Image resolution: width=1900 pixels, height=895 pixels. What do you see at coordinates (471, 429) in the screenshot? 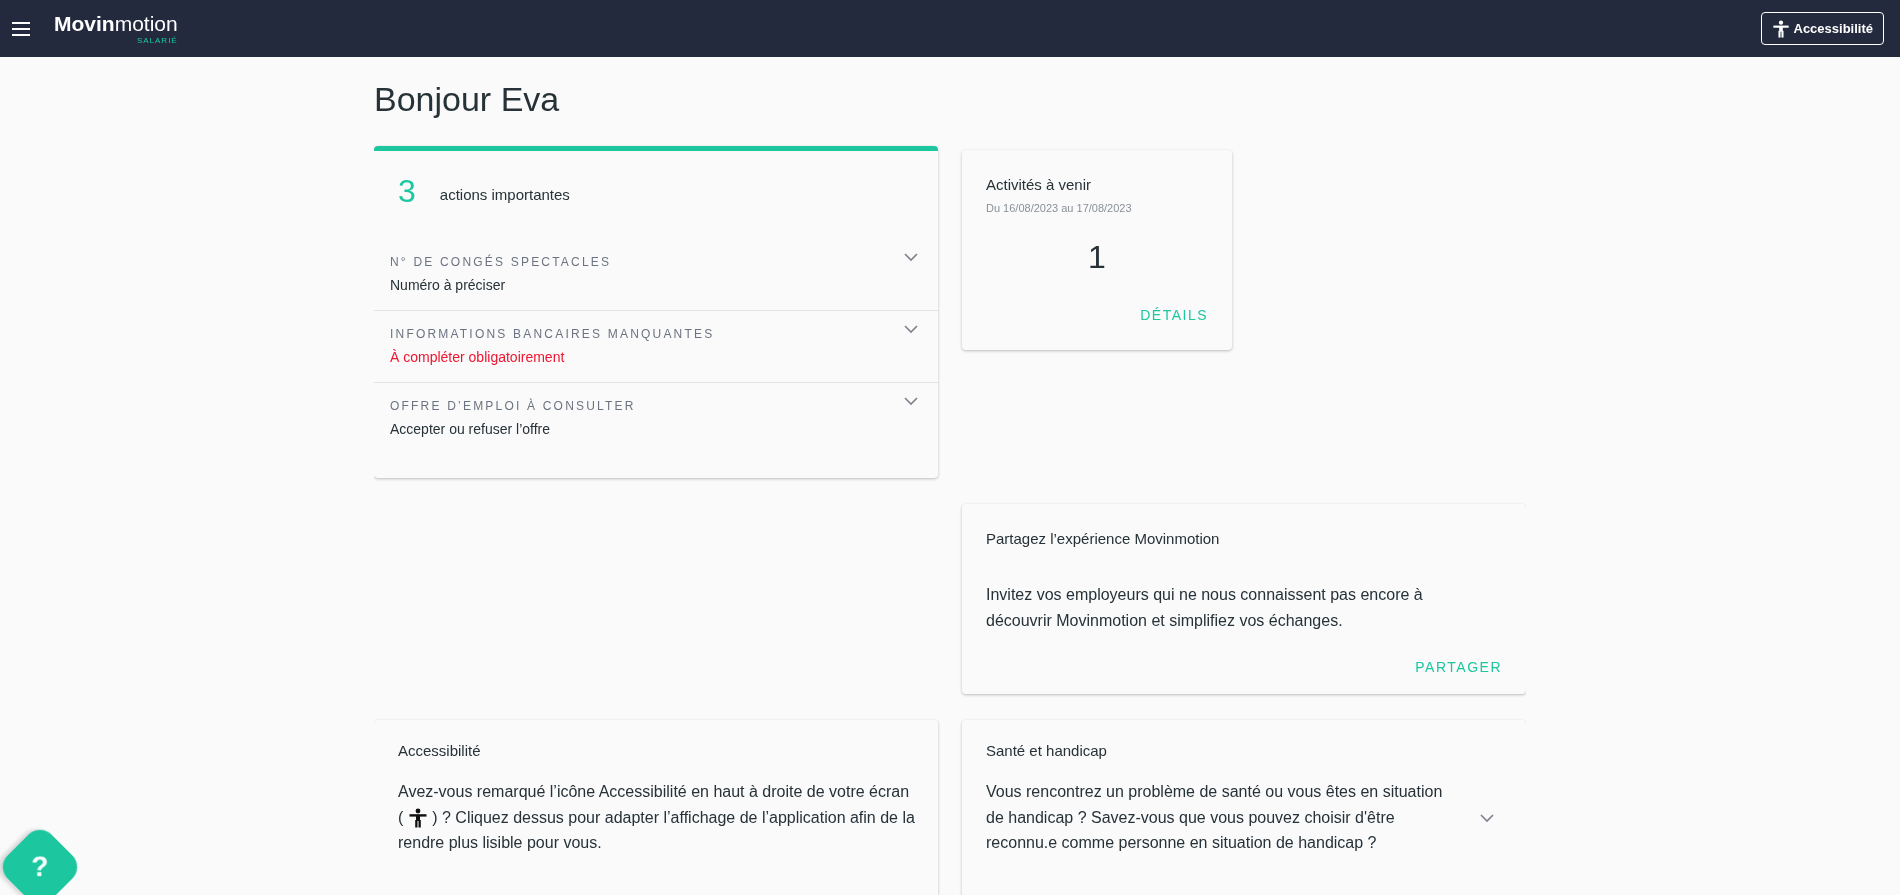
I see `action-subtitle: Accepter ou refuser l’offre` at bounding box center [471, 429].